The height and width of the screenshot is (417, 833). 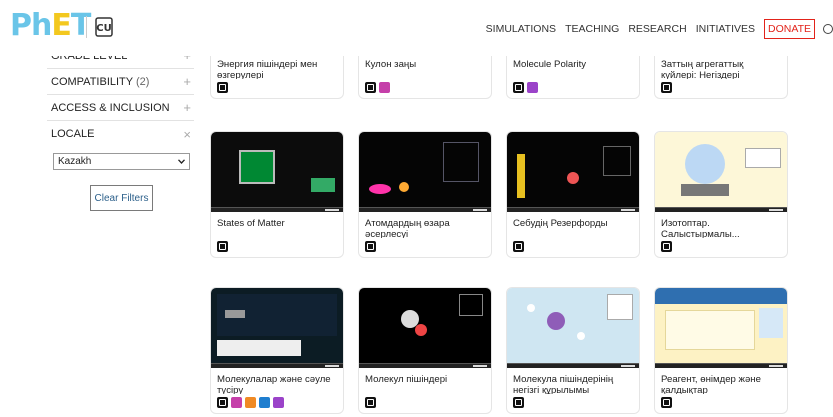 I want to click on sim-card: Атомдардың өзара әсерлесуі, so click(x=425, y=194).